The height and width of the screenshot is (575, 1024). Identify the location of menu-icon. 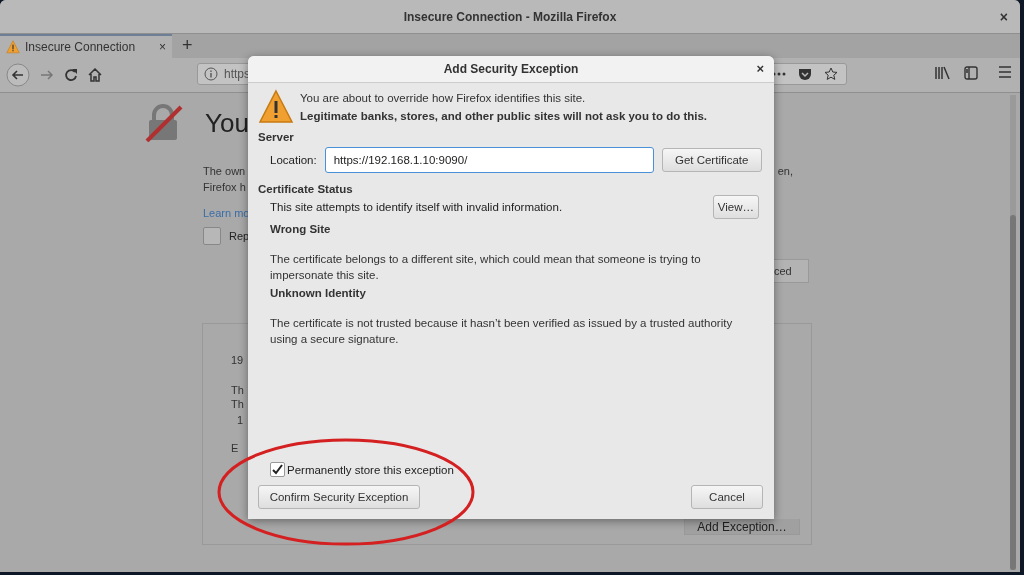
(1005, 72).